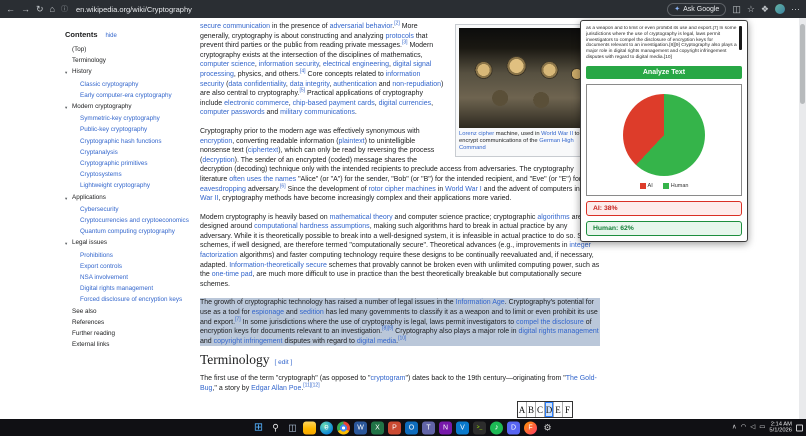 The width and height of the screenshot is (806, 436). Describe the element at coordinates (527, 78) in the screenshot. I see `lorenz-machine-image` at that location.